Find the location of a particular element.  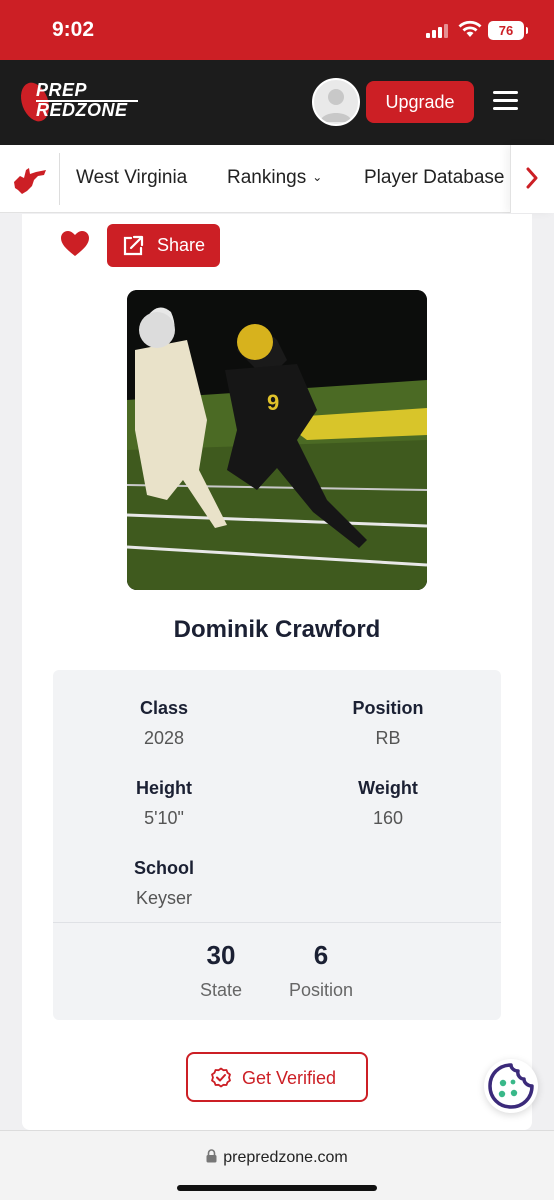

get-verified-button: Get Verified is located at coordinates (277, 1077).